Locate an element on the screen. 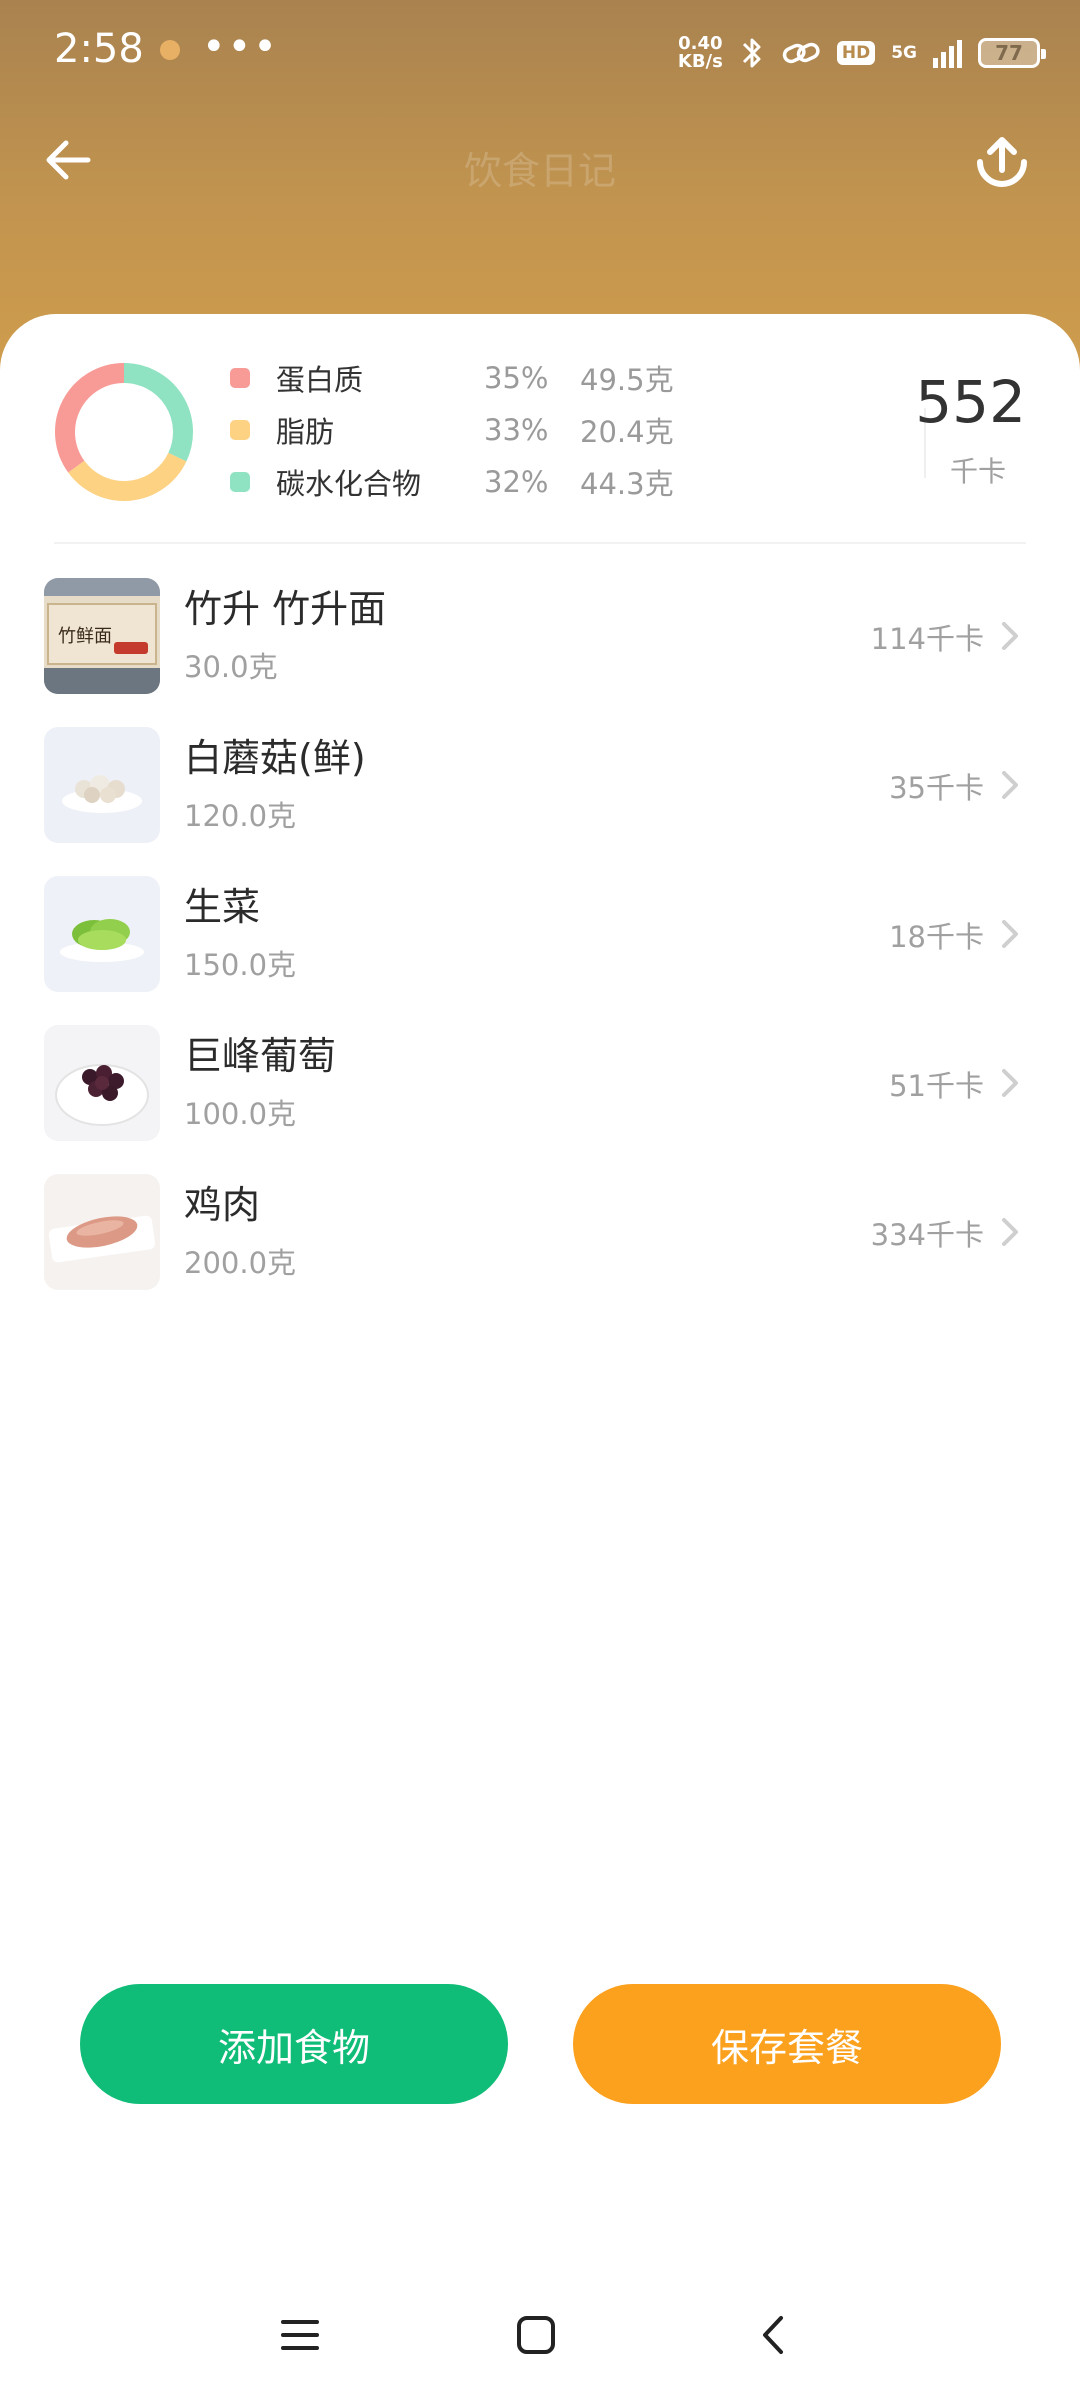 The height and width of the screenshot is (2400, 1080). food-kcal: 334千卡 is located at coordinates (927, 1235).